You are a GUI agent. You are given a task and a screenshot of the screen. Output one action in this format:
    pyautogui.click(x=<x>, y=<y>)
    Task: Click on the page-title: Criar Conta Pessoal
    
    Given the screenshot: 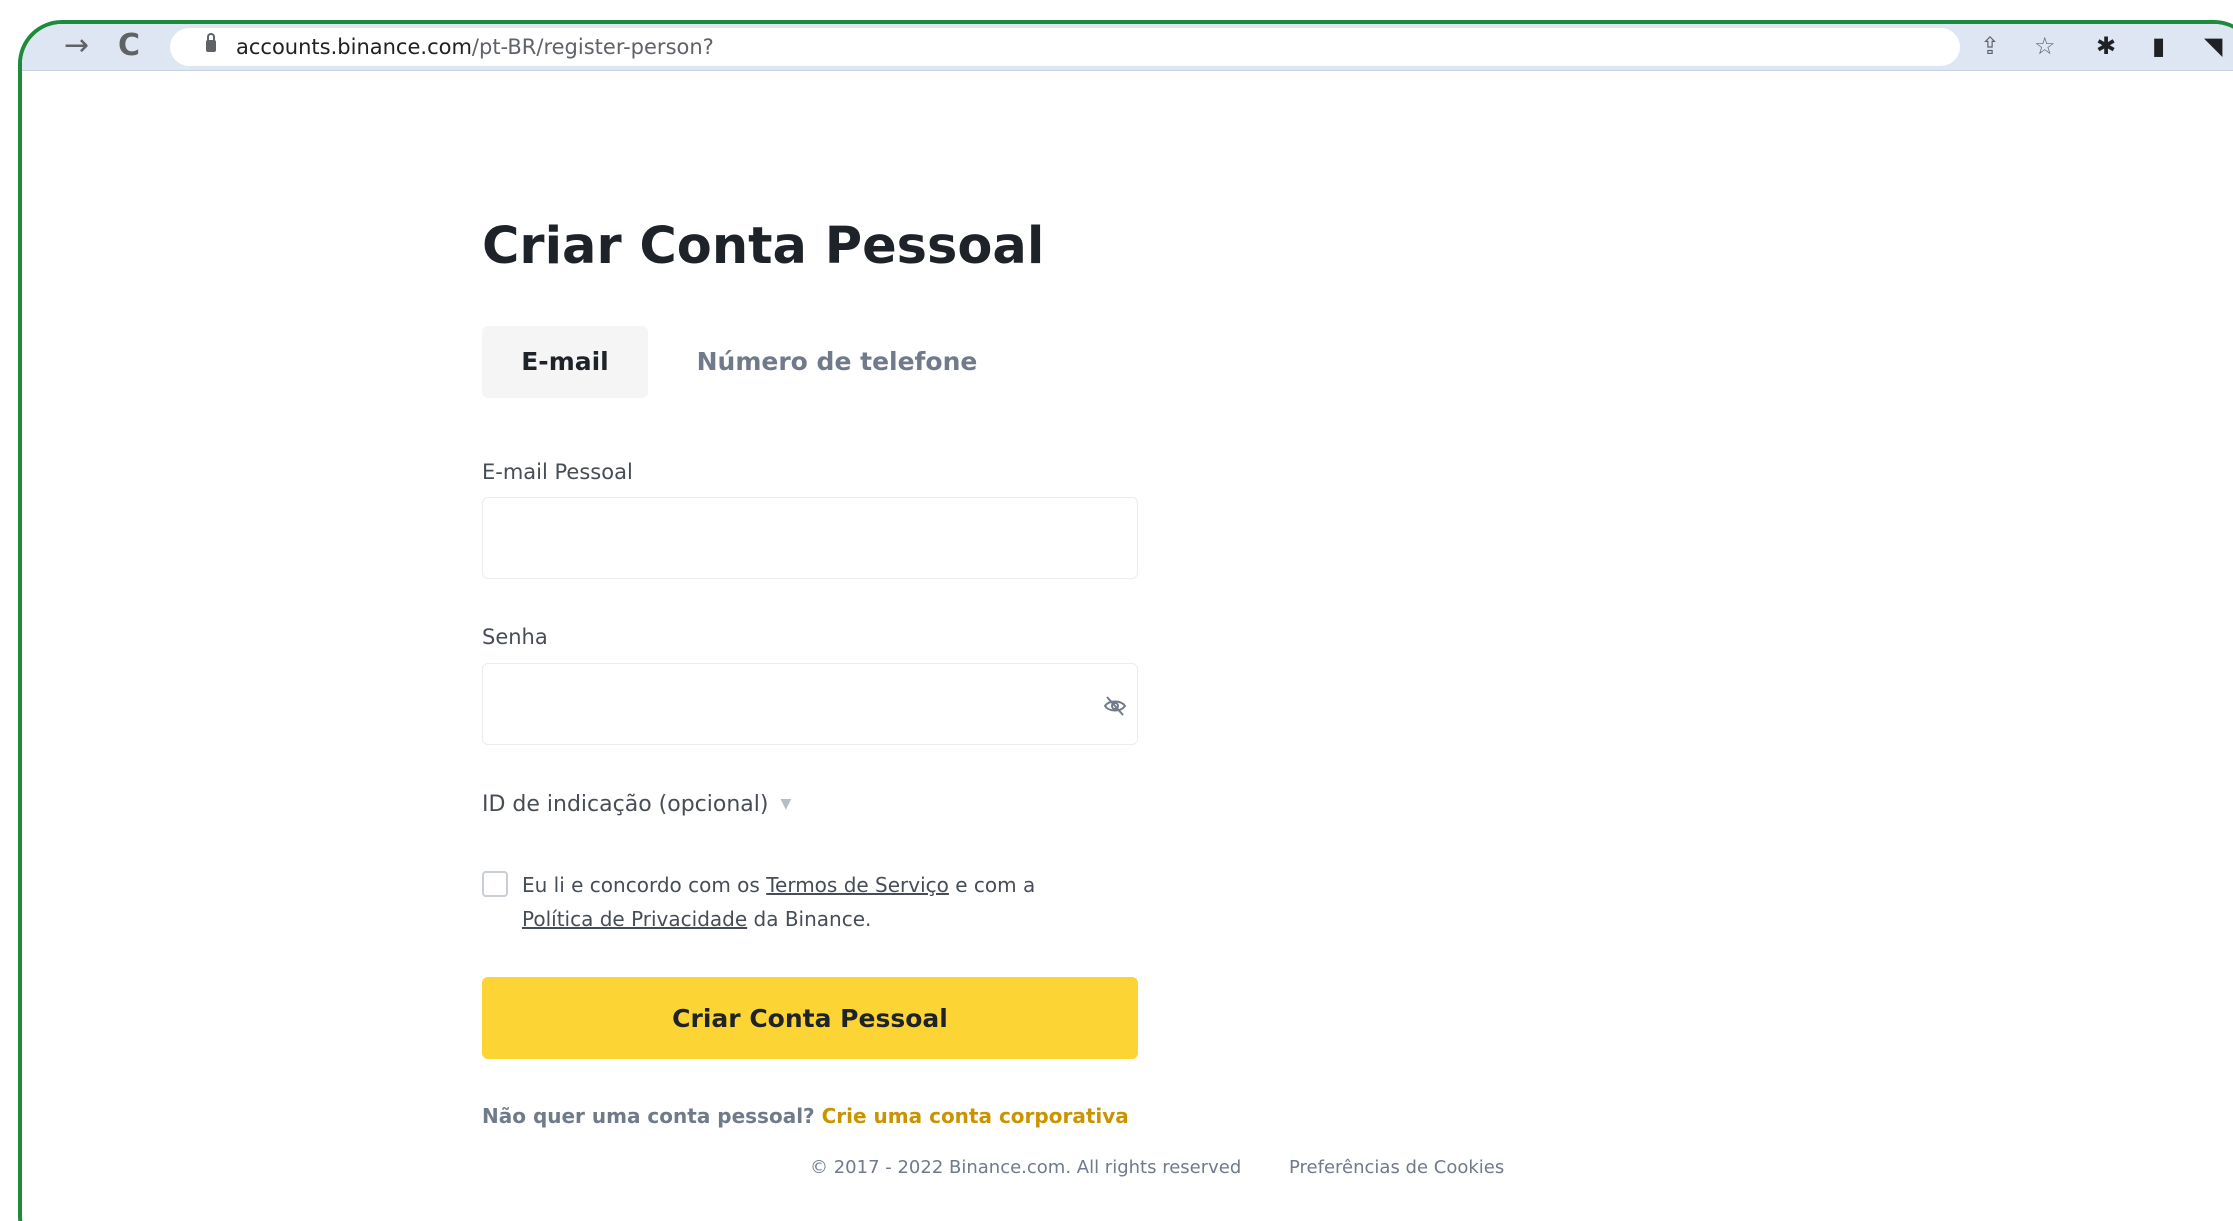 What is the action you would take?
    pyautogui.click(x=763, y=246)
    